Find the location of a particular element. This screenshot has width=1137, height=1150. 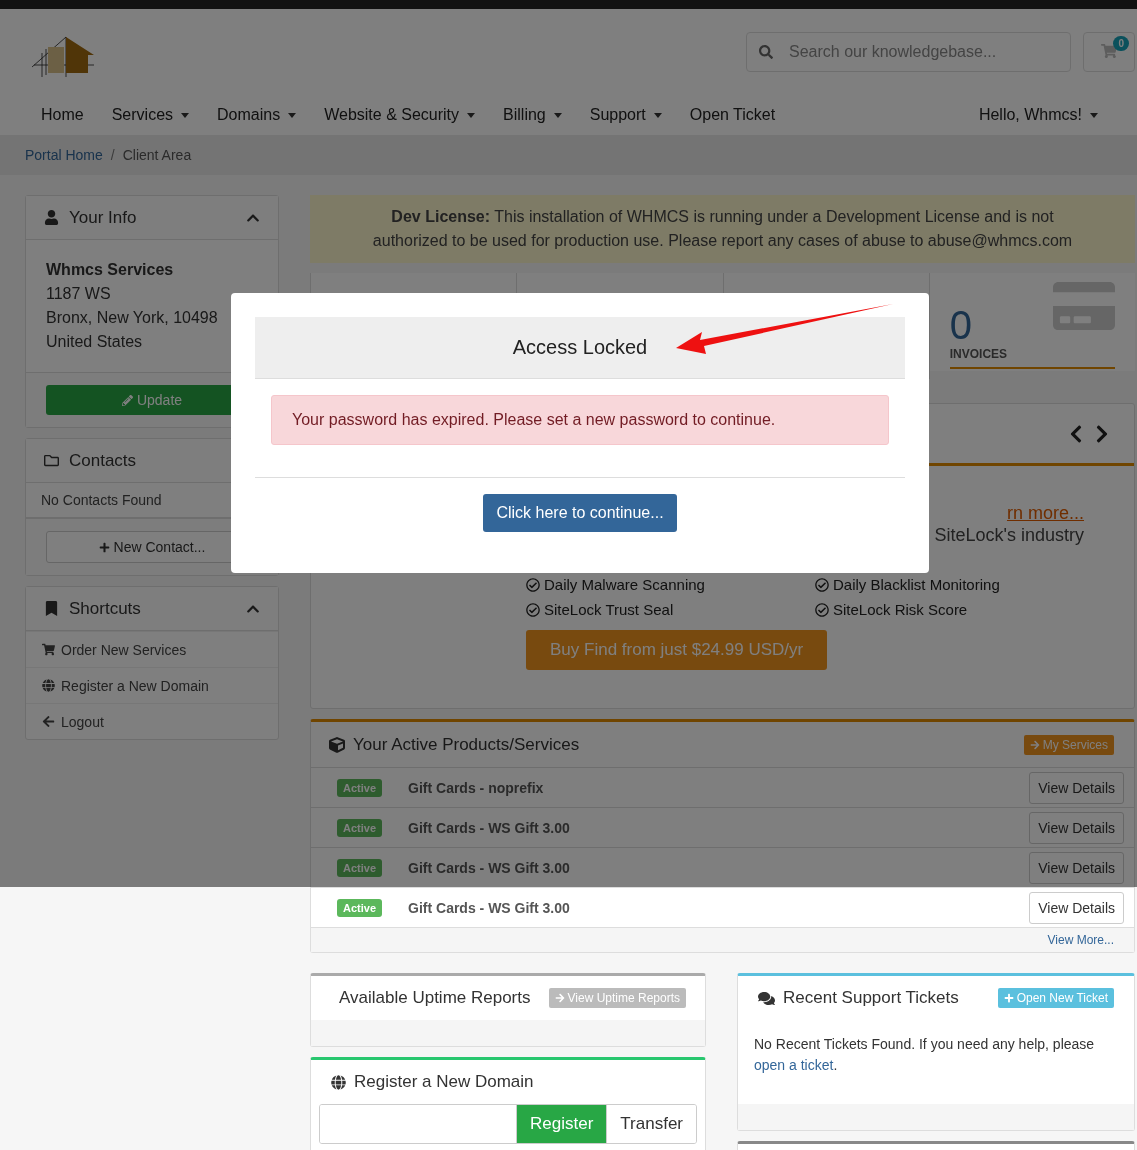

address-line: Bronx, New York, 10498 is located at coordinates (132, 318).